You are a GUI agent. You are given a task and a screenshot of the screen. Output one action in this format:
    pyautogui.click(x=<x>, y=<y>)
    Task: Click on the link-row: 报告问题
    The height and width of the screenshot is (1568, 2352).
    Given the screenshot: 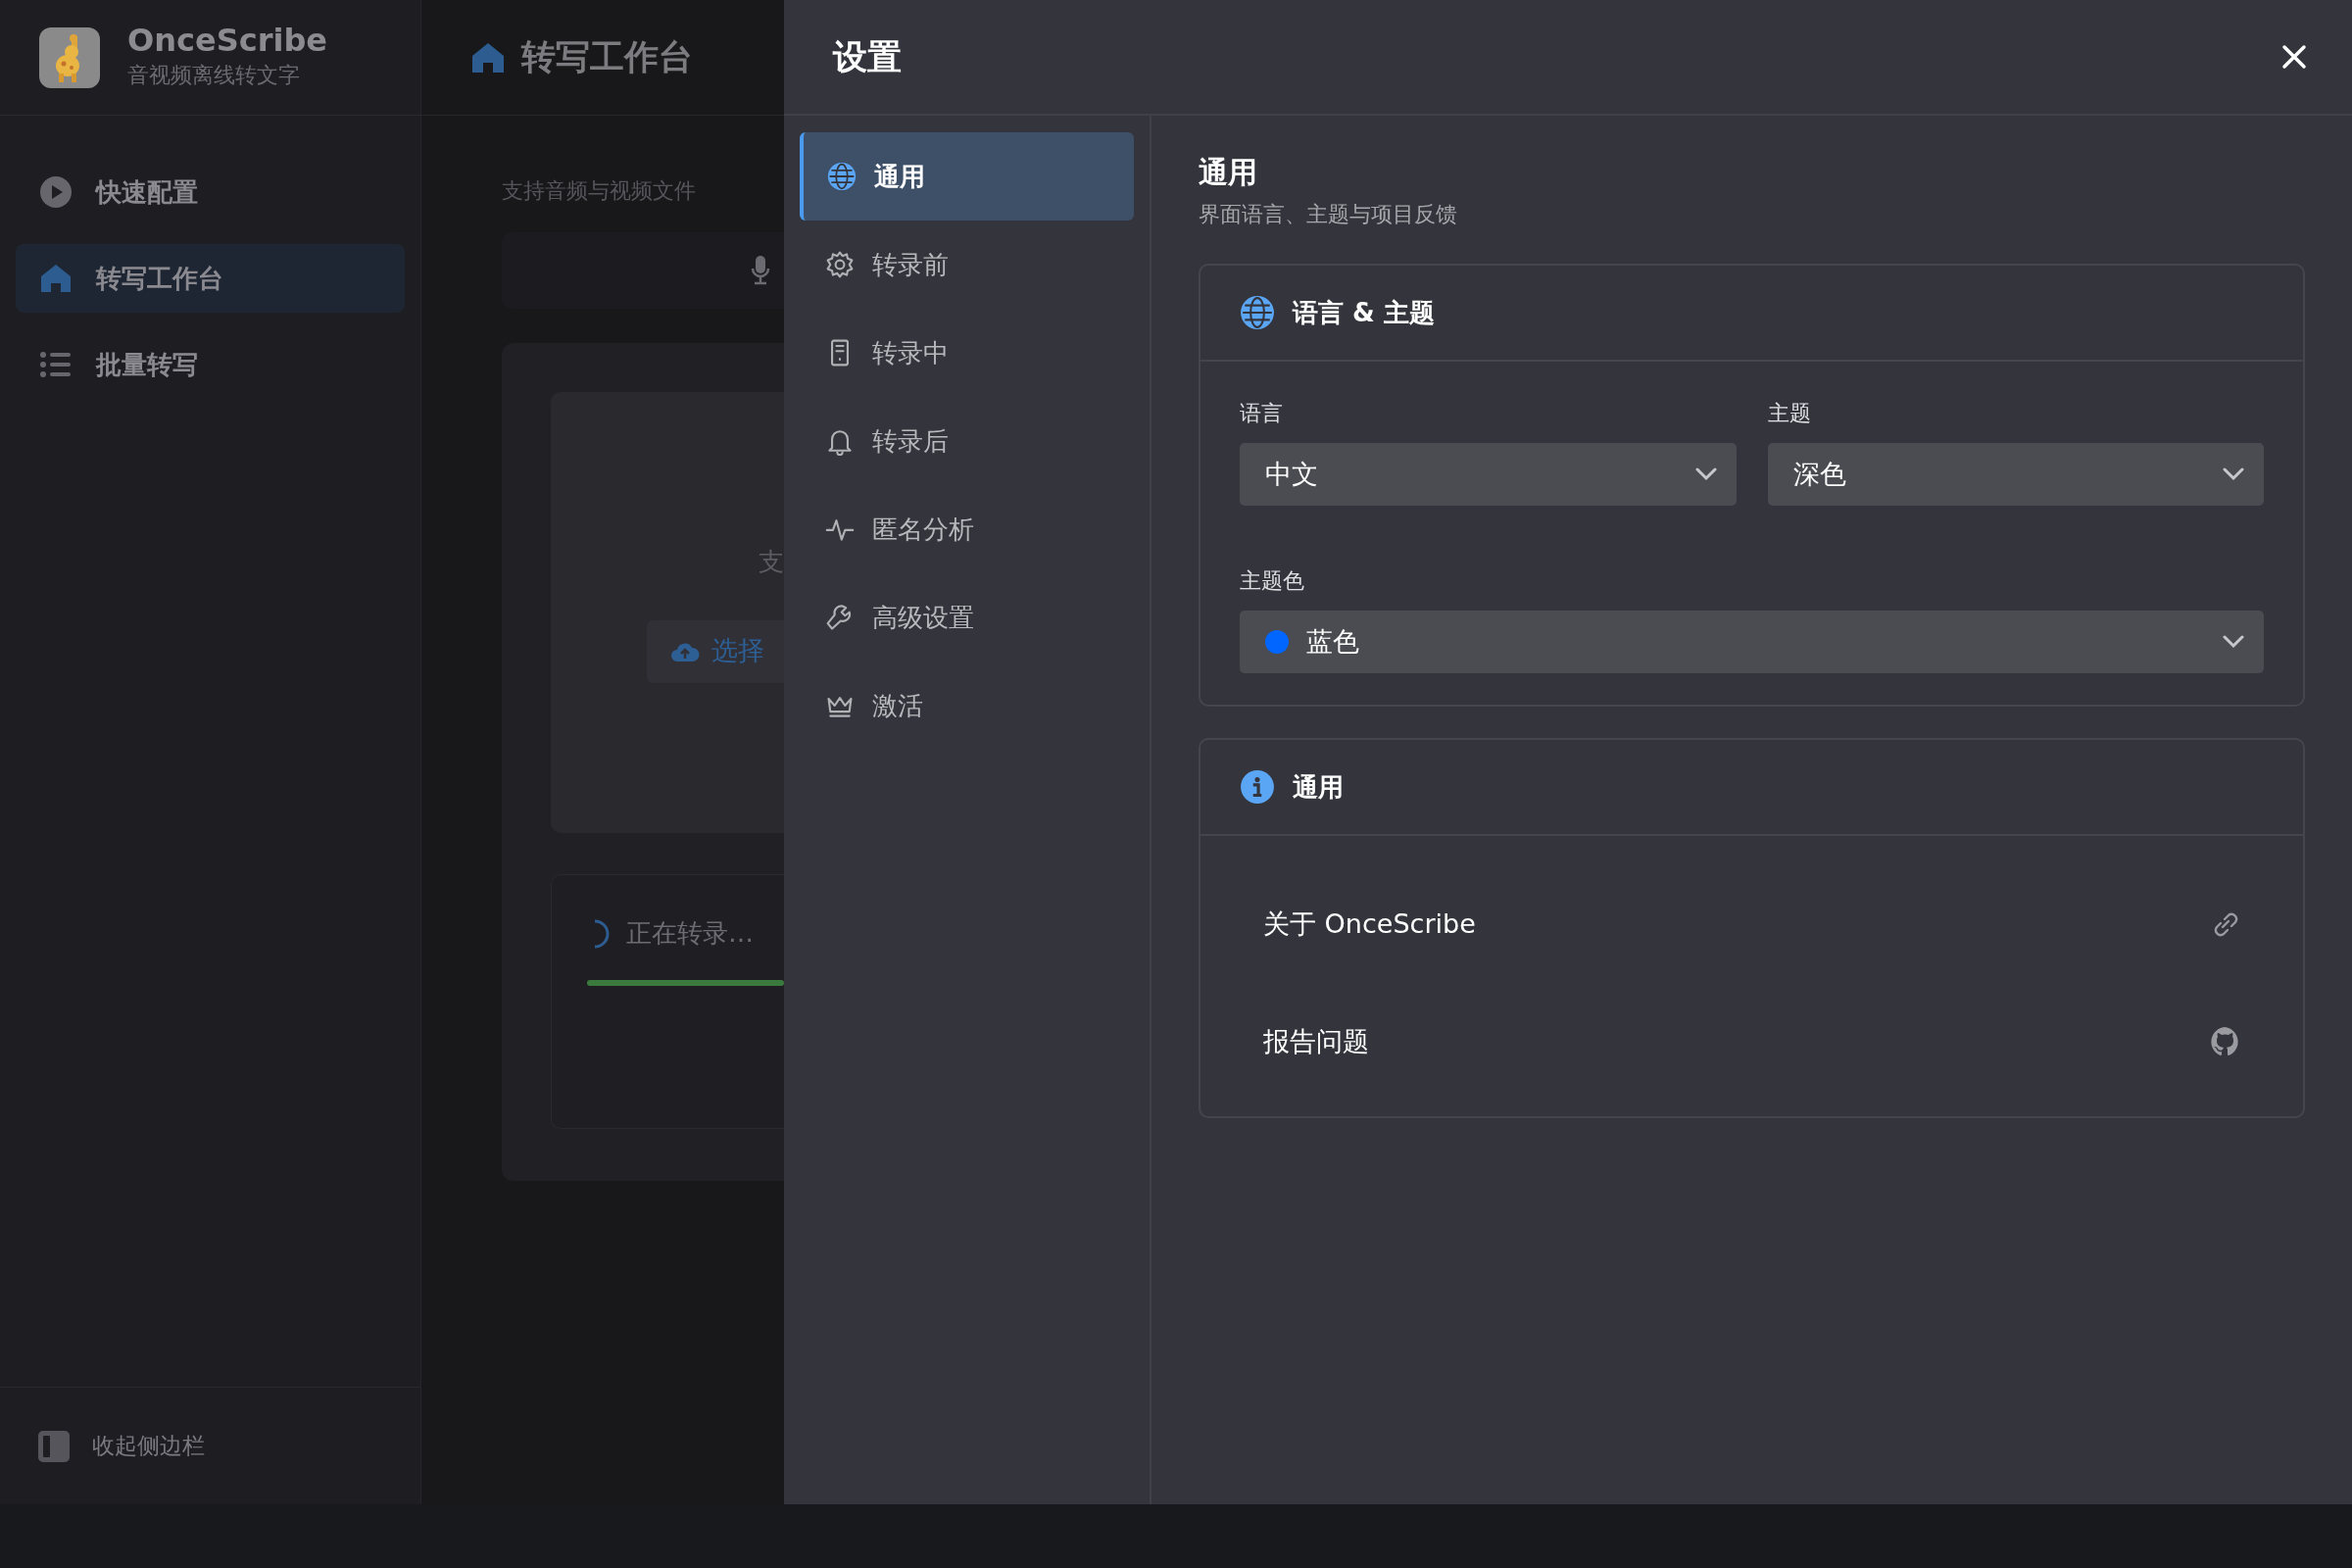 What is the action you would take?
    pyautogui.click(x=1752, y=1042)
    